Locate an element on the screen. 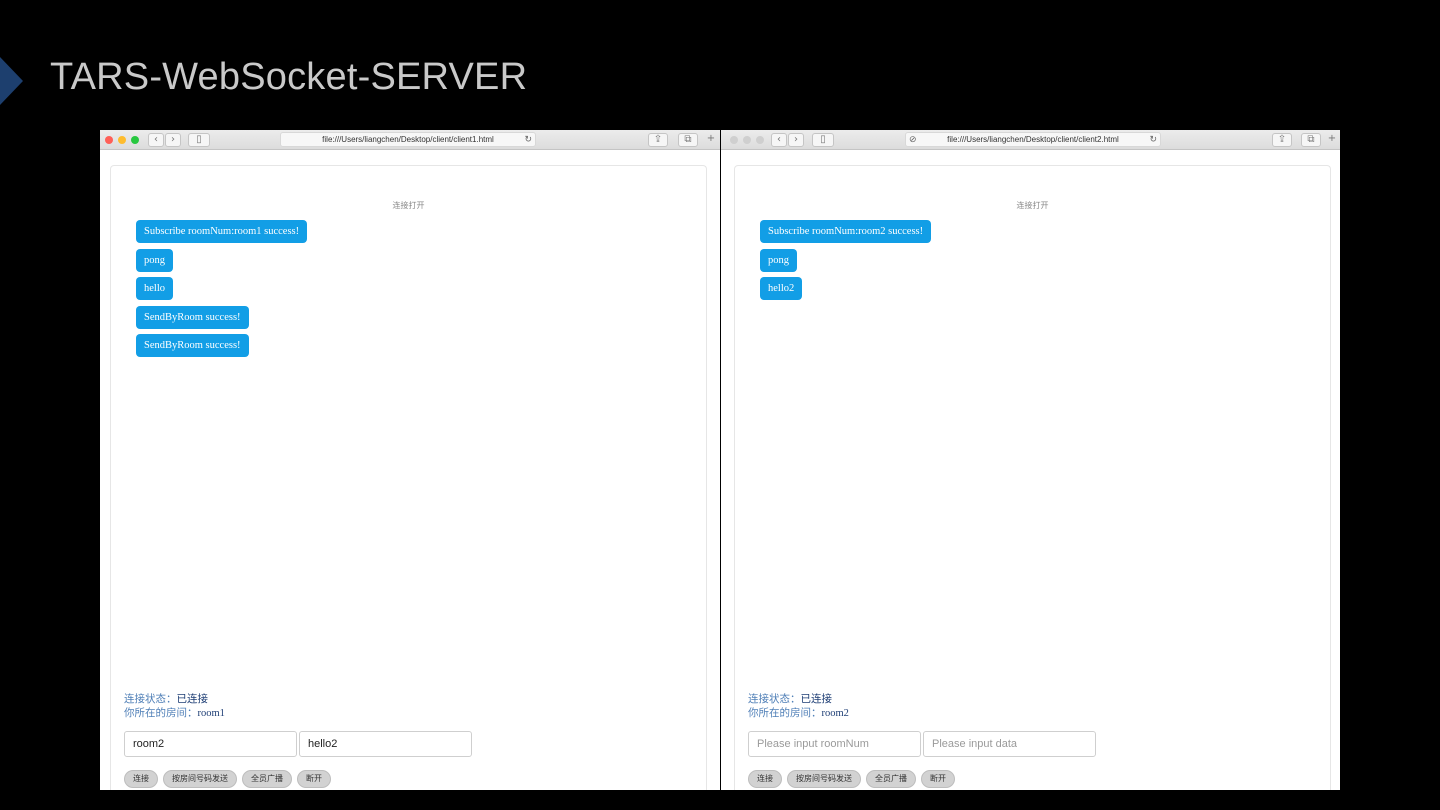 This screenshot has height=810, width=1440. site-info-icon: ⊘ is located at coordinates (913, 139).